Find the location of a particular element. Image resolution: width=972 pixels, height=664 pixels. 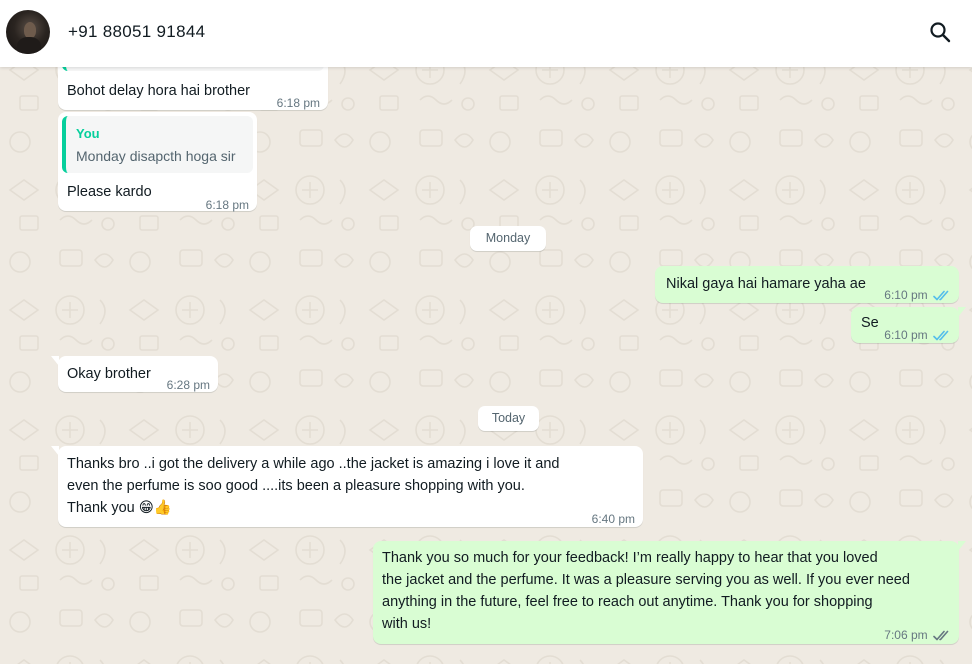

message-time: 6:28 pm is located at coordinates (188, 385).